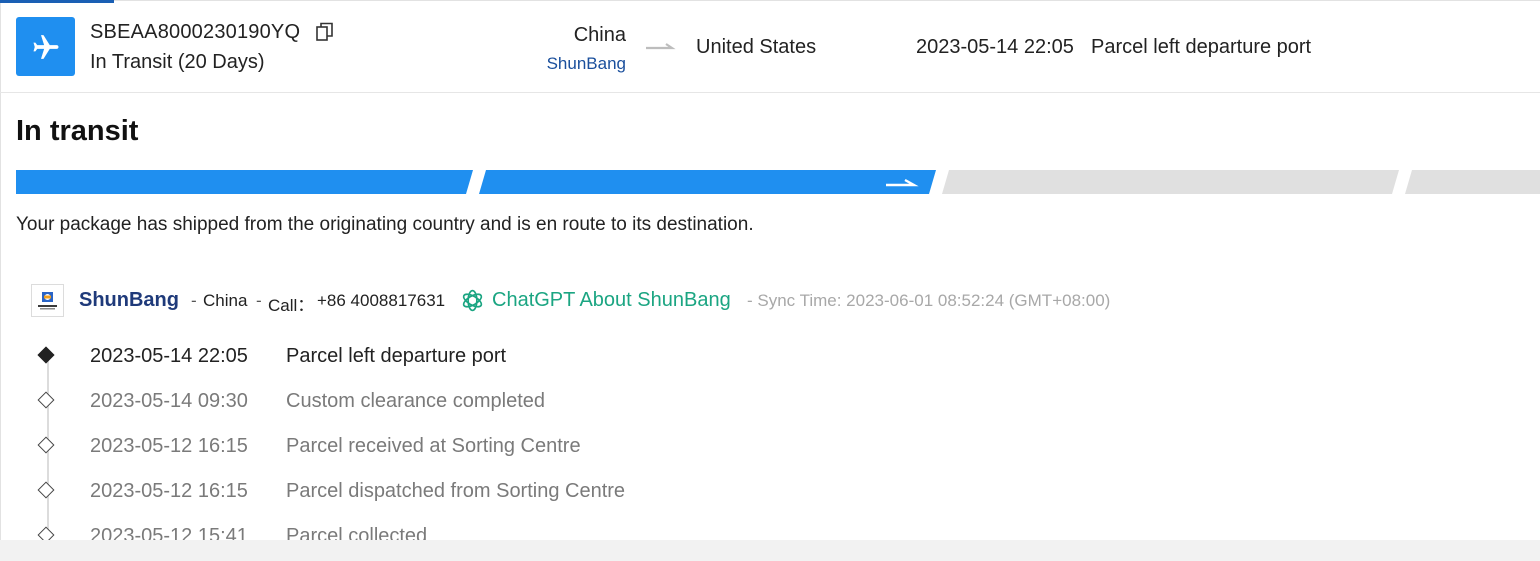  I want to click on airplane-icon, so click(45, 46).